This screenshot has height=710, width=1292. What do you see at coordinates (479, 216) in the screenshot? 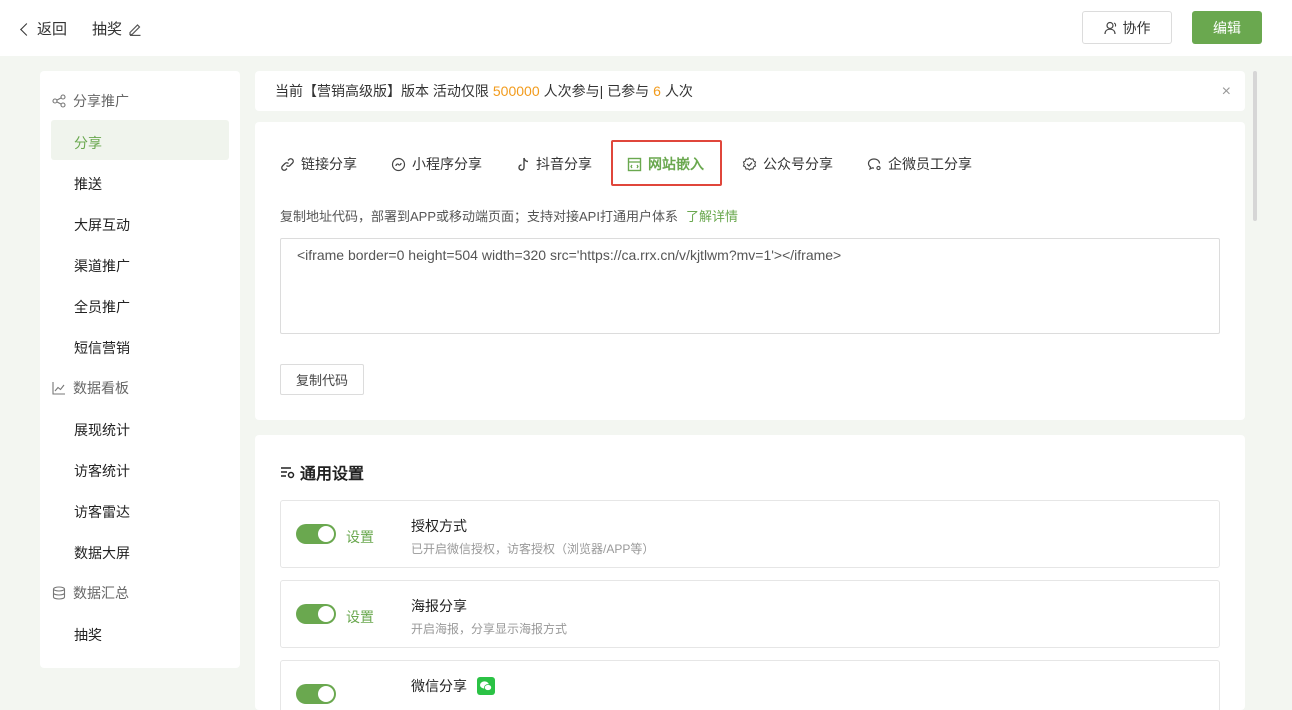
I see `embed-description-text: 复制地址代码，部署到APP或移动端页面；支持对接API打通用户体系` at bounding box center [479, 216].